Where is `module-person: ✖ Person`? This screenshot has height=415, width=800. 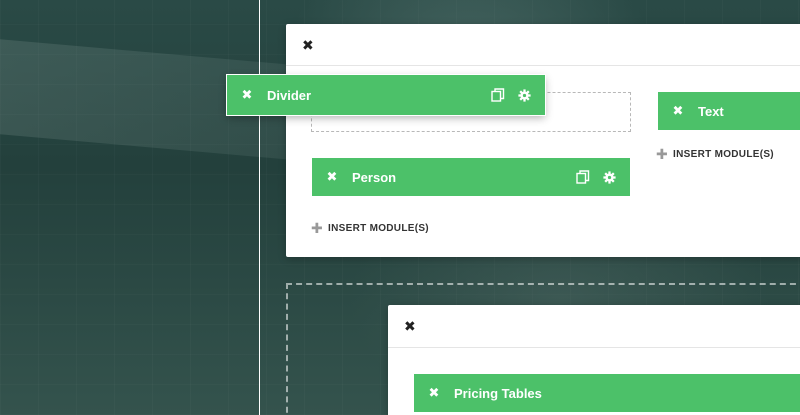
module-person: ✖ Person is located at coordinates (471, 177).